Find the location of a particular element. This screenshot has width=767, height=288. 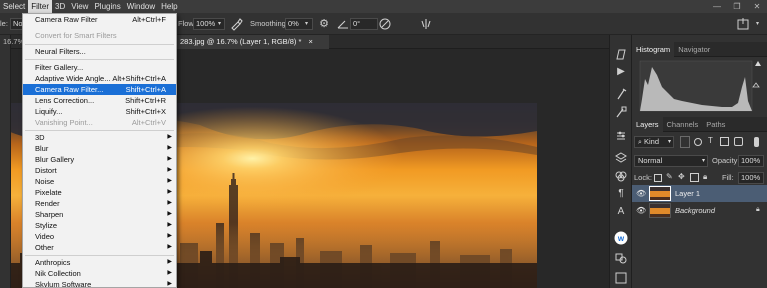

doc-tab-active: 283.jpg @ 16.7% (Layer 1, RGB/8) * × is located at coordinates (253, 42).